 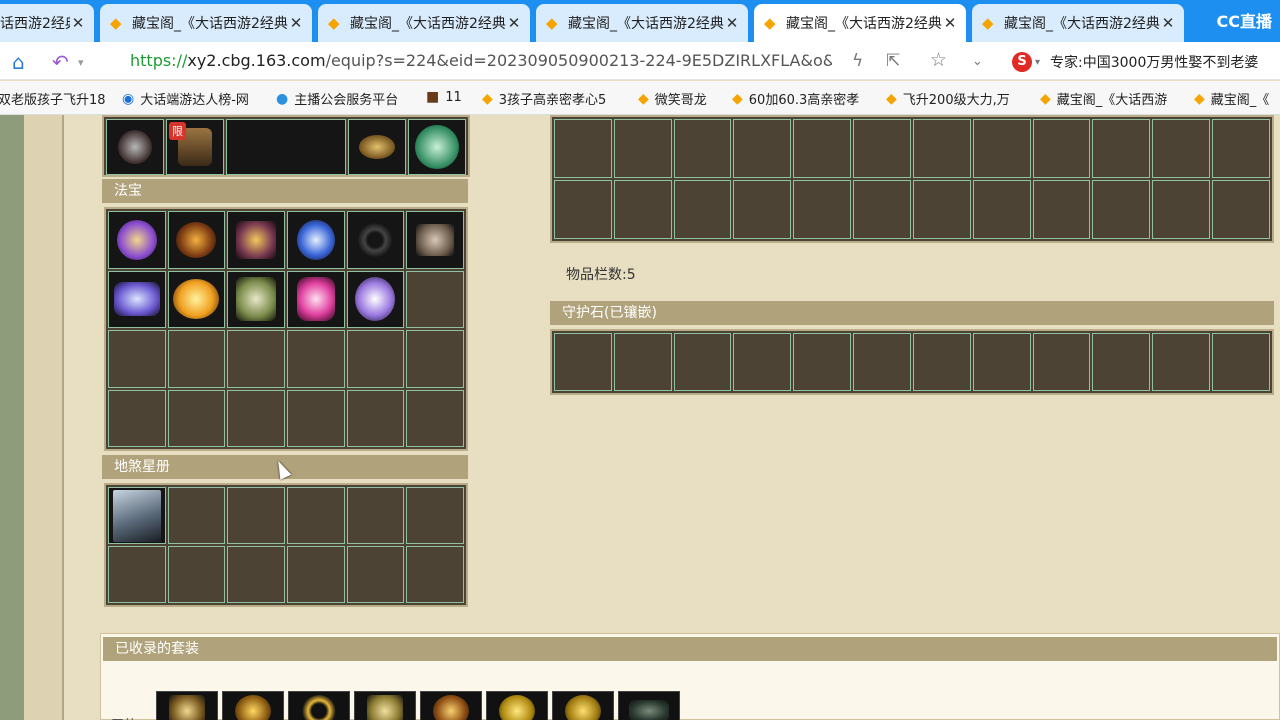 What do you see at coordinates (680, 99) in the screenshot?
I see `bookmark-item: ◆ 微笑哥龙` at bounding box center [680, 99].